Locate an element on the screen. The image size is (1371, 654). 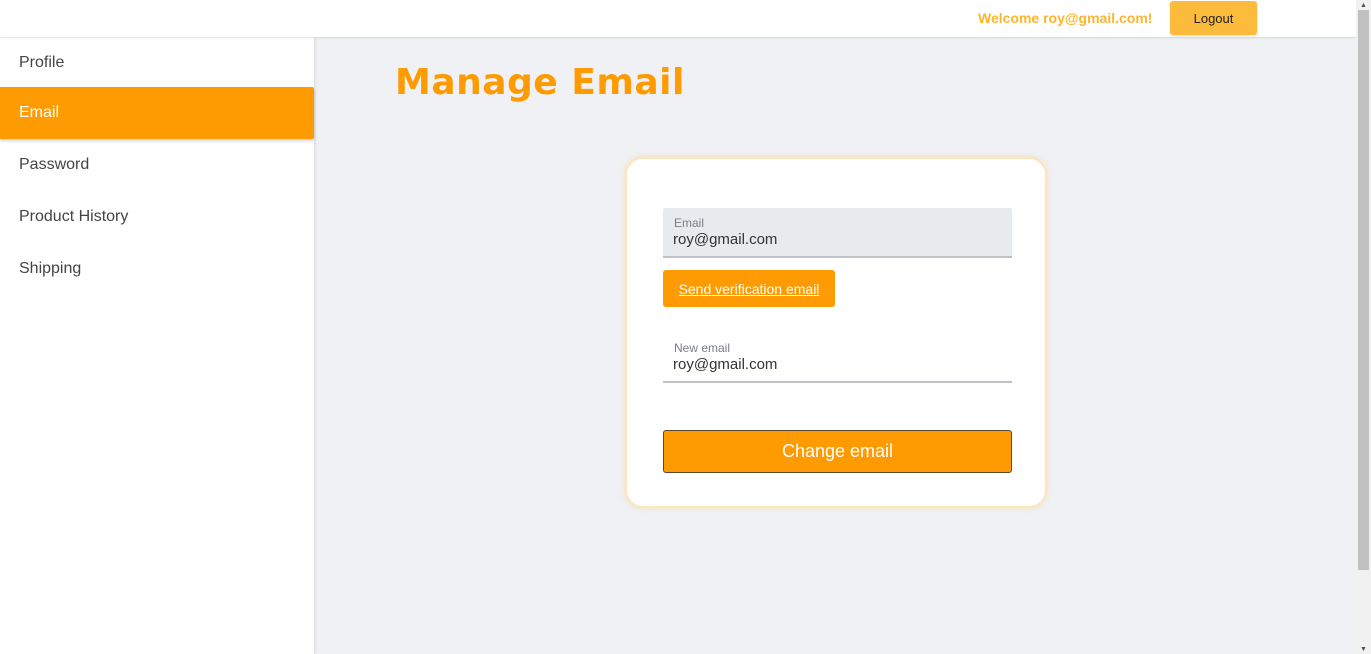
new-email-field: New email is located at coordinates (837, 358).